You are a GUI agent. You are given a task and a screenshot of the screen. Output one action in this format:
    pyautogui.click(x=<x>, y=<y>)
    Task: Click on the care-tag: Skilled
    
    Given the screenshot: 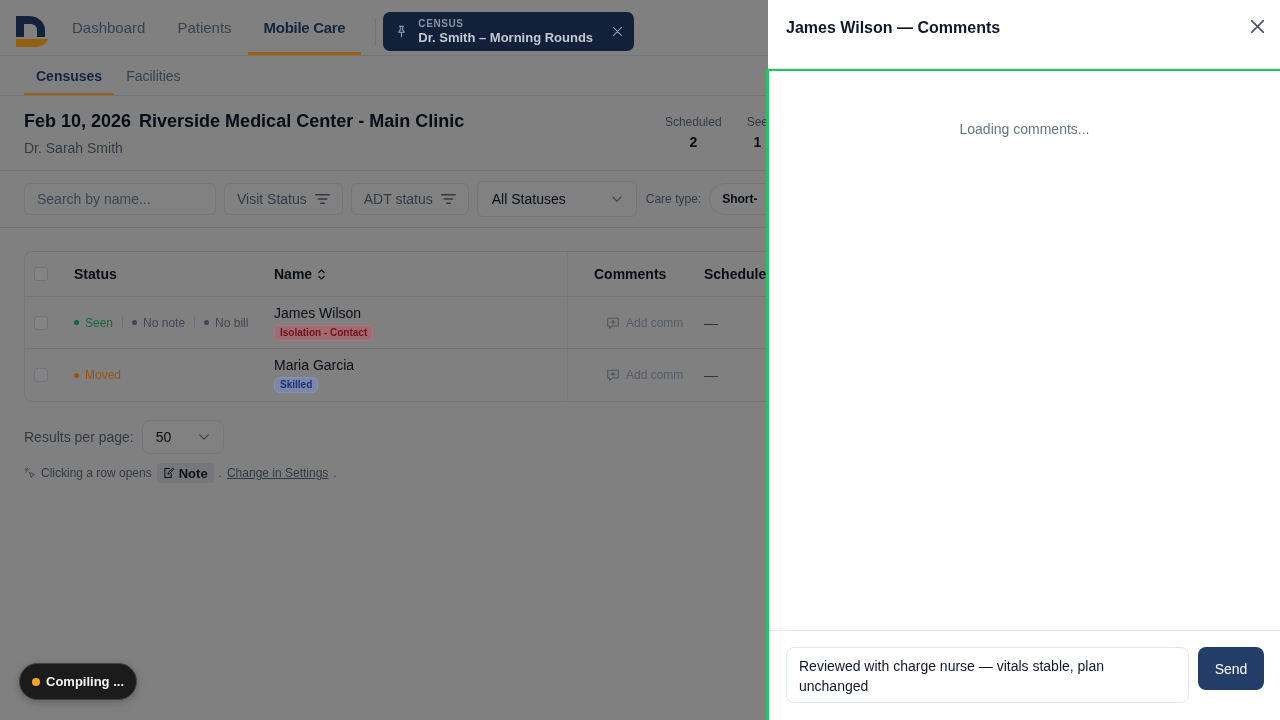 What is the action you would take?
    pyautogui.click(x=296, y=385)
    